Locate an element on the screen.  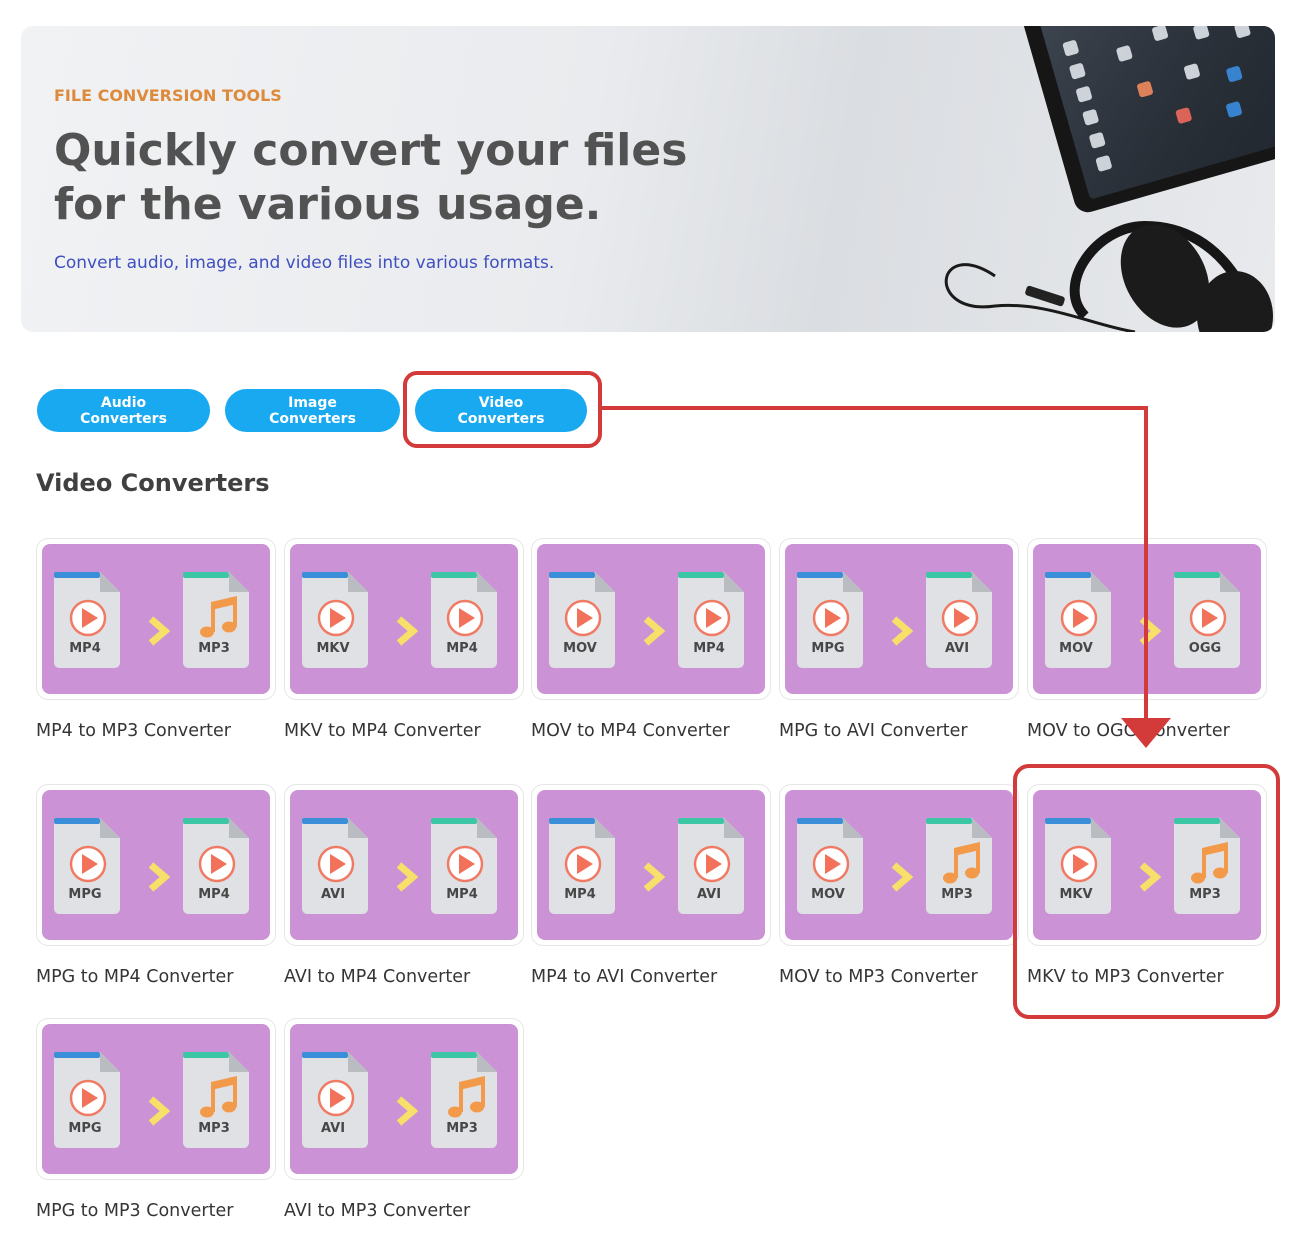
converter-card: MPG AVI MPG to AVI Converter is located at coordinates (899, 639).